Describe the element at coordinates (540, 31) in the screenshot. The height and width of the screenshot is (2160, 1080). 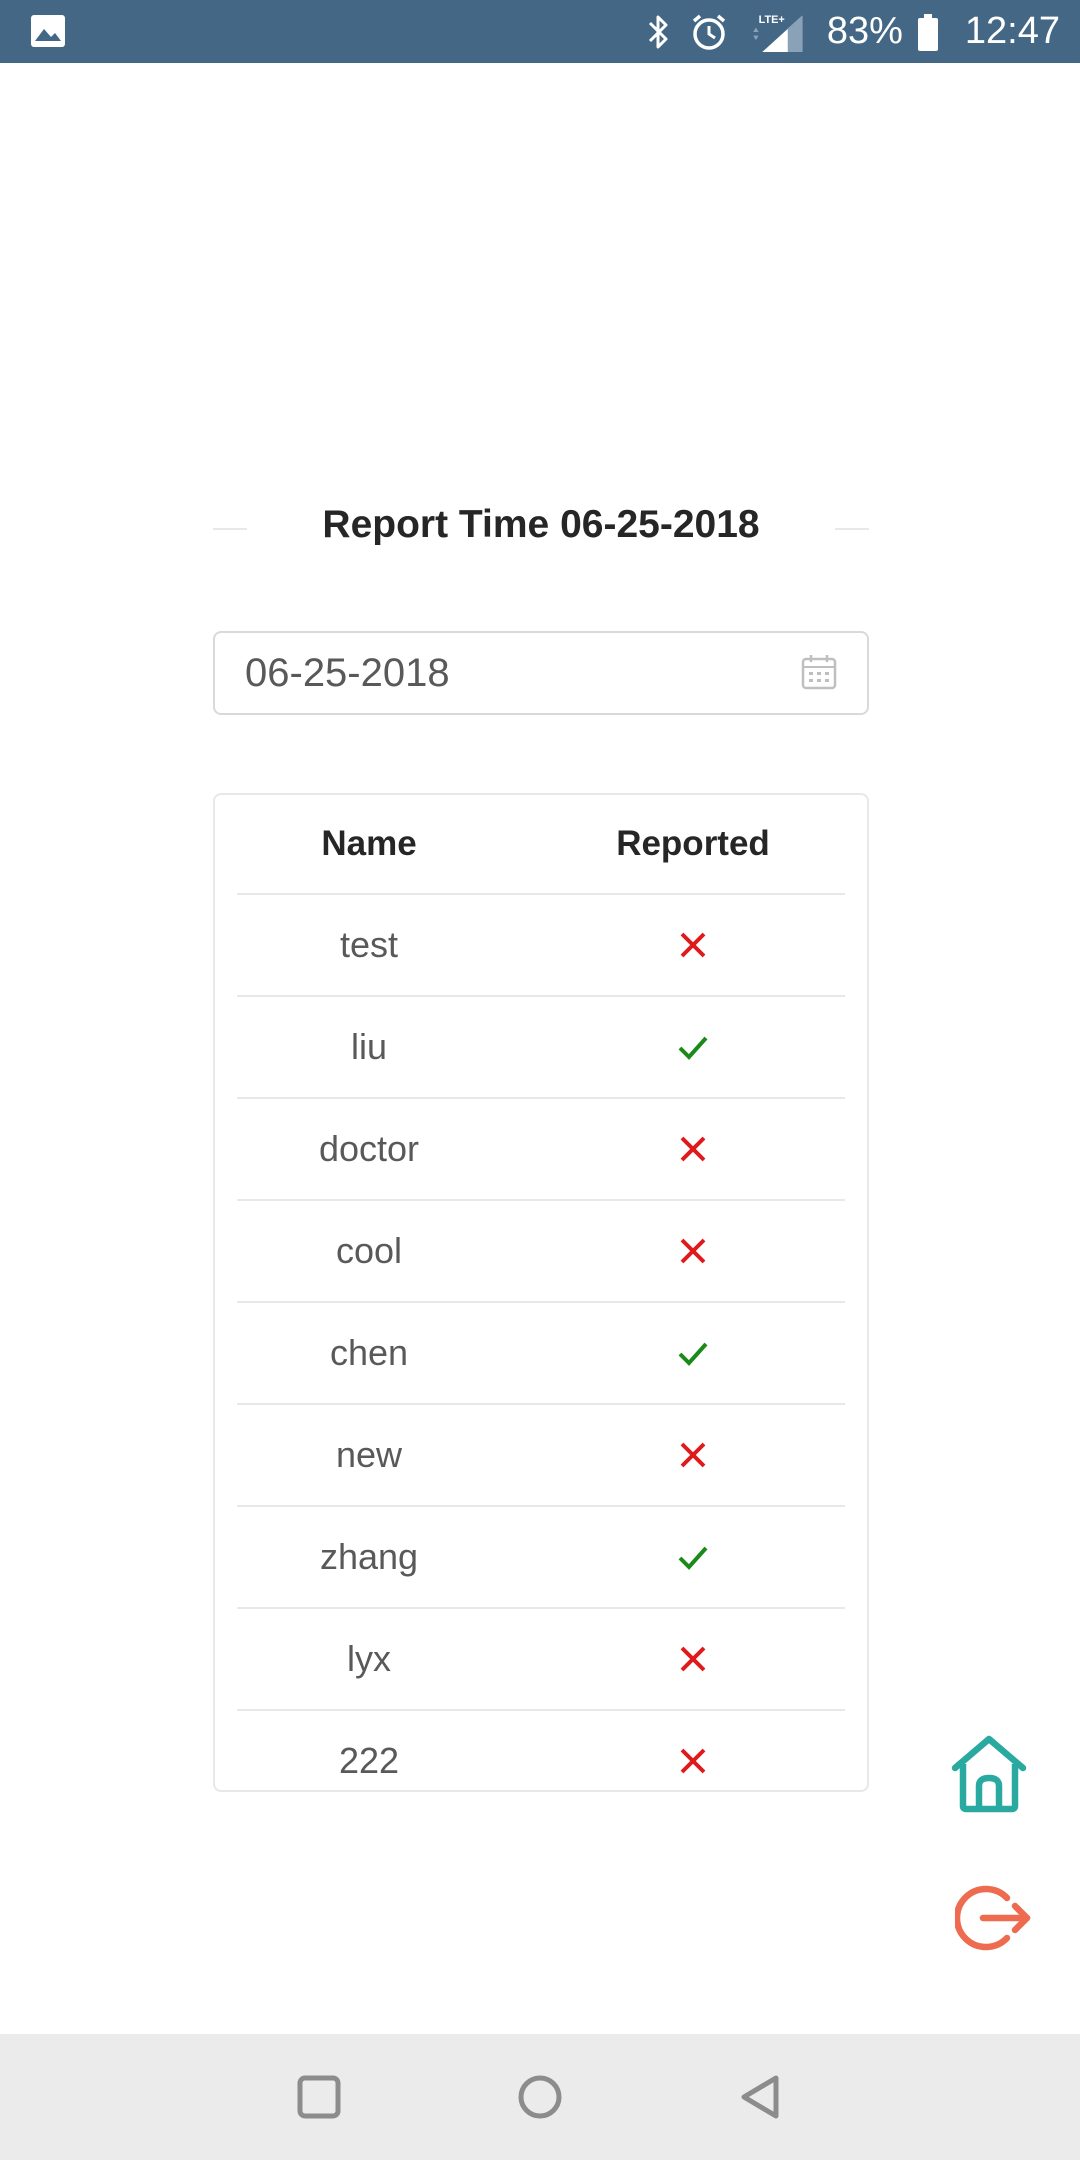
I see `status-bar: LTE+ 83% 12:47` at that location.